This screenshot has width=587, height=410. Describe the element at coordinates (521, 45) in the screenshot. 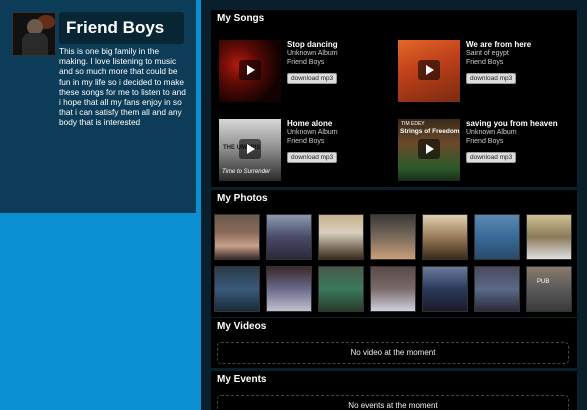

I see `song-title: We are from here` at that location.